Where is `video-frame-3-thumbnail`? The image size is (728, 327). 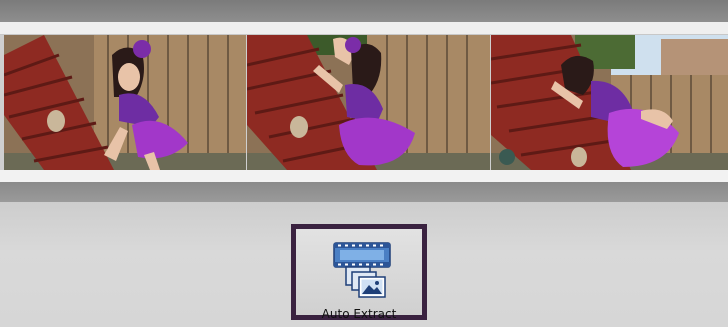 video-frame-3-thumbnail is located at coordinates (609, 102).